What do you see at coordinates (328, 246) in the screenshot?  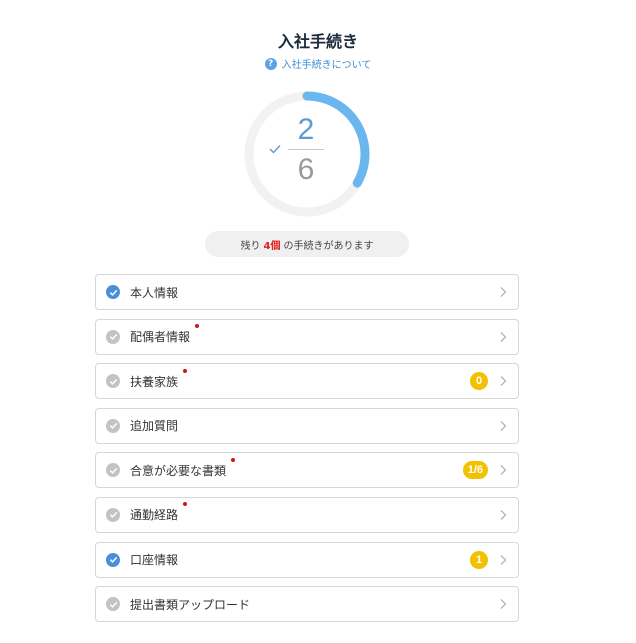 I see `remaining-suffix: の手続きがあります` at bounding box center [328, 246].